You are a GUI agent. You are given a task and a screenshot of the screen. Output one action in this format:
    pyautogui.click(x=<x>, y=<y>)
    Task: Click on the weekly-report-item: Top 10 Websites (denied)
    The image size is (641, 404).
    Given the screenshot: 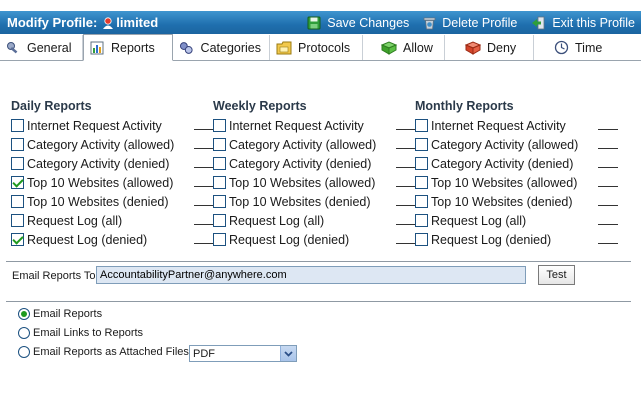 What is the action you would take?
    pyautogui.click(x=314, y=201)
    